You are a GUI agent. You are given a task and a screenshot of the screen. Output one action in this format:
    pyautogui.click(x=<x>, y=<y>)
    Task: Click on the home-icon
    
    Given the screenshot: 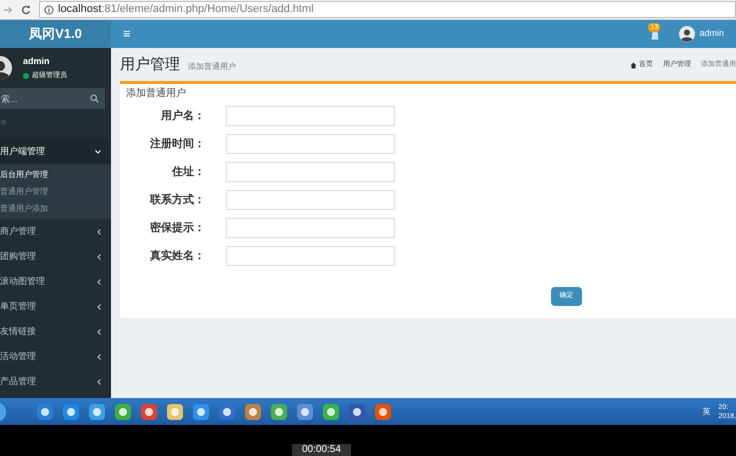 What is the action you would take?
    pyautogui.click(x=633, y=65)
    